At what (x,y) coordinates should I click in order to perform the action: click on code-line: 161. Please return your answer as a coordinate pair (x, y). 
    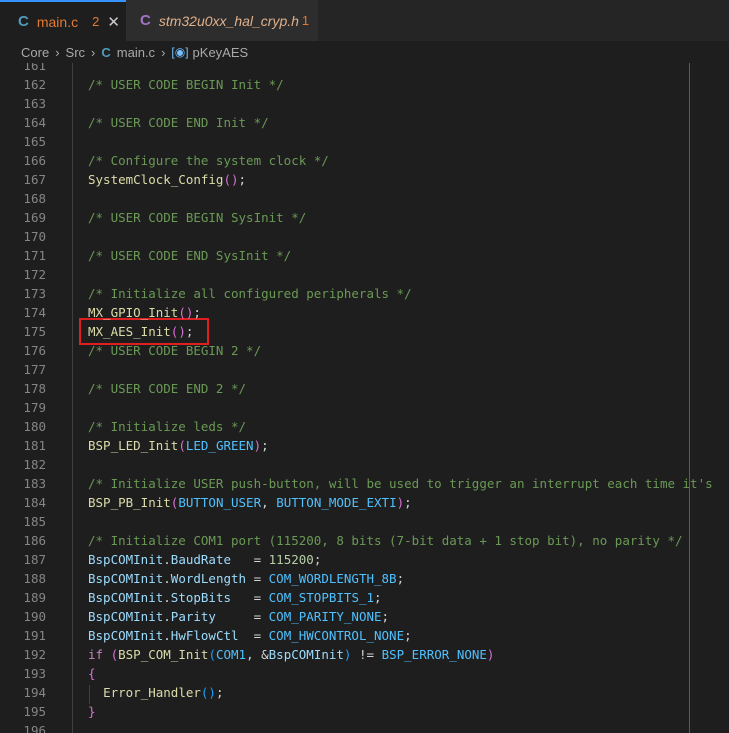
    Looking at the image, I should click on (364, 69).